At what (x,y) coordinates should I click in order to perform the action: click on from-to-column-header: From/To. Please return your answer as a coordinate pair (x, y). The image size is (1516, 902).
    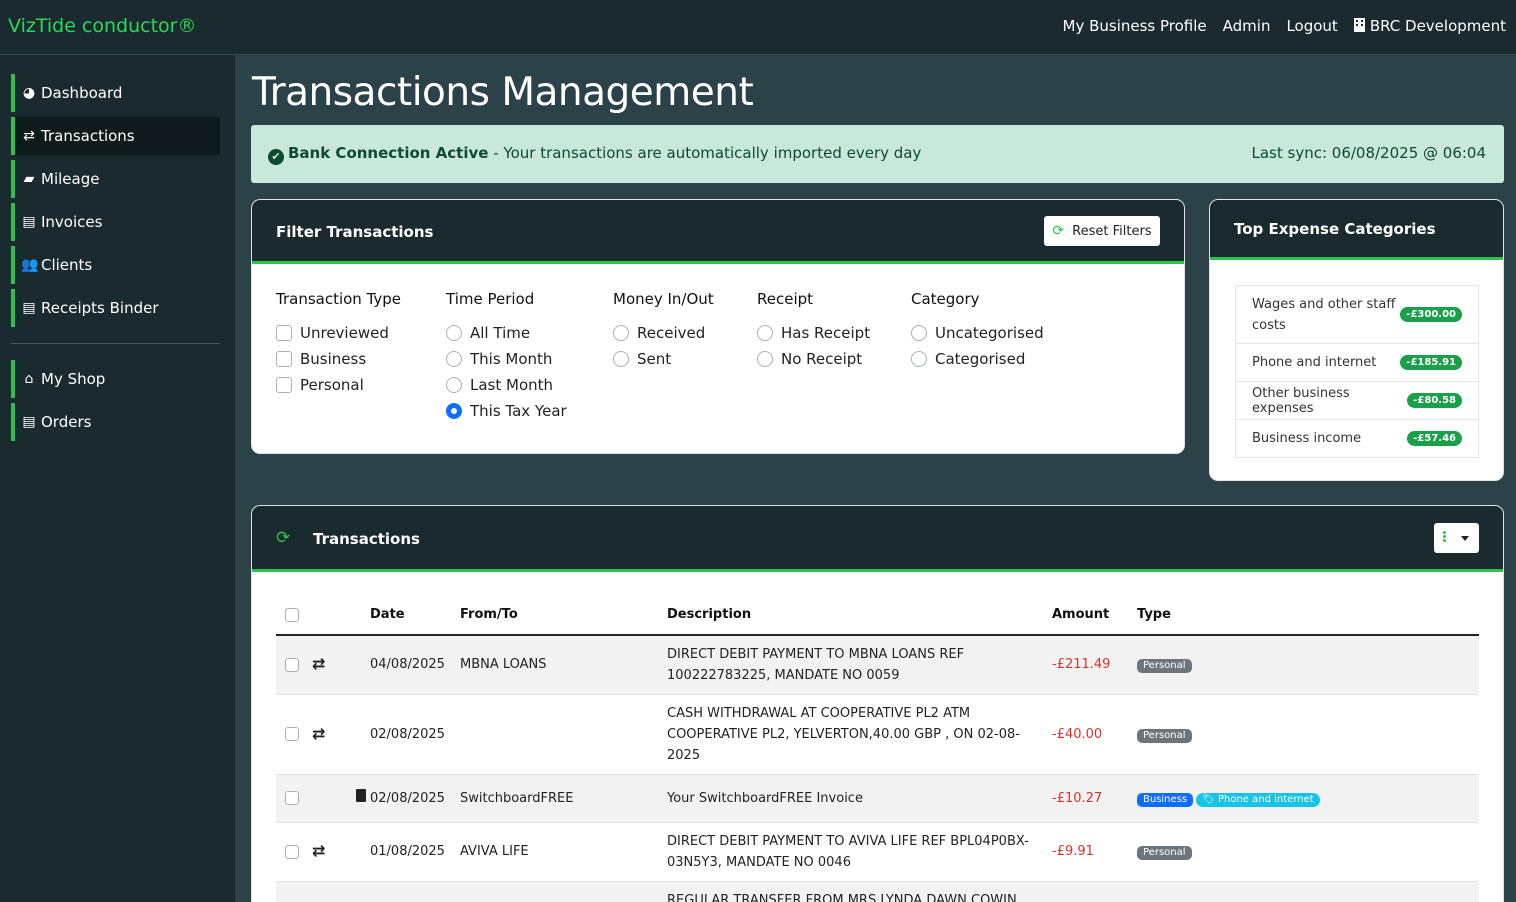
    Looking at the image, I should click on (563, 615).